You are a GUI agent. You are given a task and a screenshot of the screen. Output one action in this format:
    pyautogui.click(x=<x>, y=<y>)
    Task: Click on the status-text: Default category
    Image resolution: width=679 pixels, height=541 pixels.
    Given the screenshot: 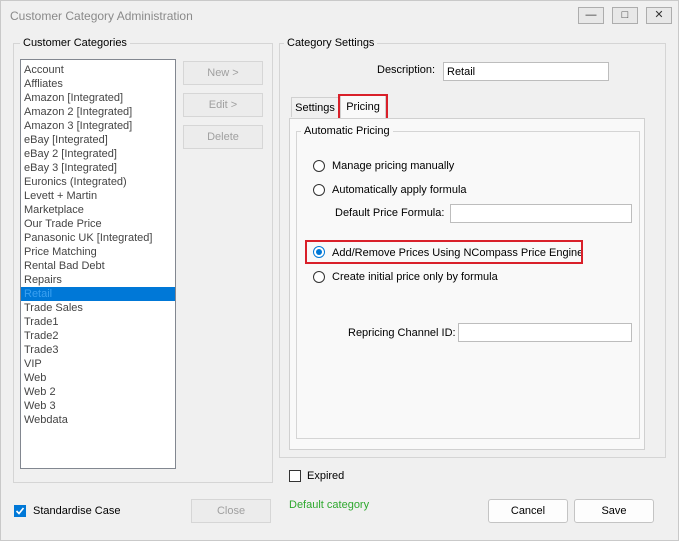 What is the action you would take?
    pyautogui.click(x=329, y=505)
    